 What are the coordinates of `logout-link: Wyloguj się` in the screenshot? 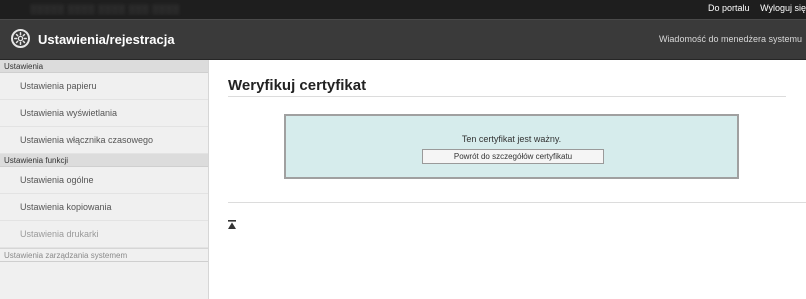 It's located at (783, 8).